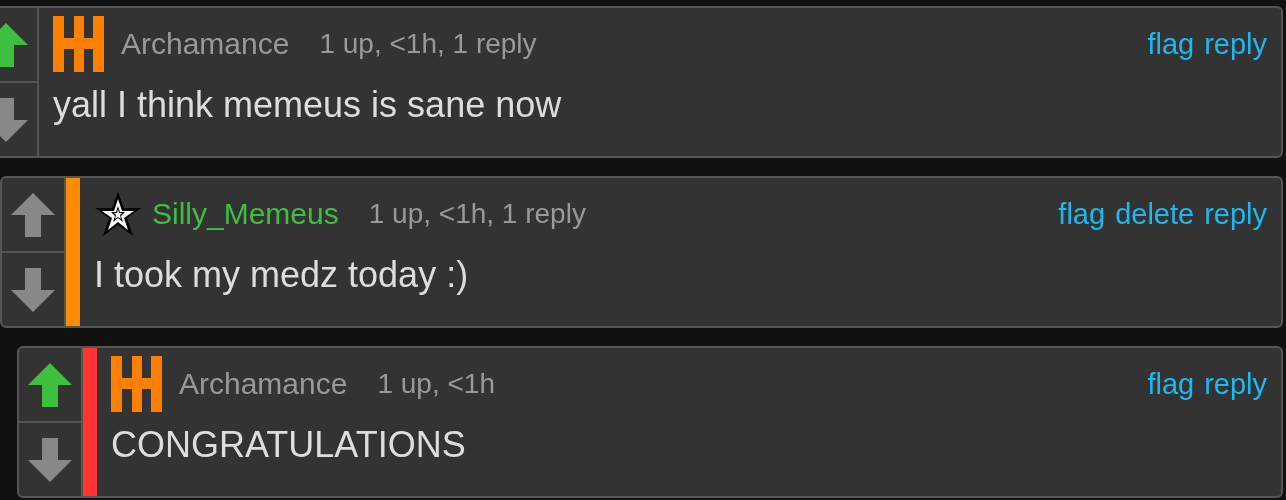 The image size is (1286, 500). Describe the element at coordinates (289, 444) in the screenshot. I see `comment-text: CONGRATULATIONS` at that location.